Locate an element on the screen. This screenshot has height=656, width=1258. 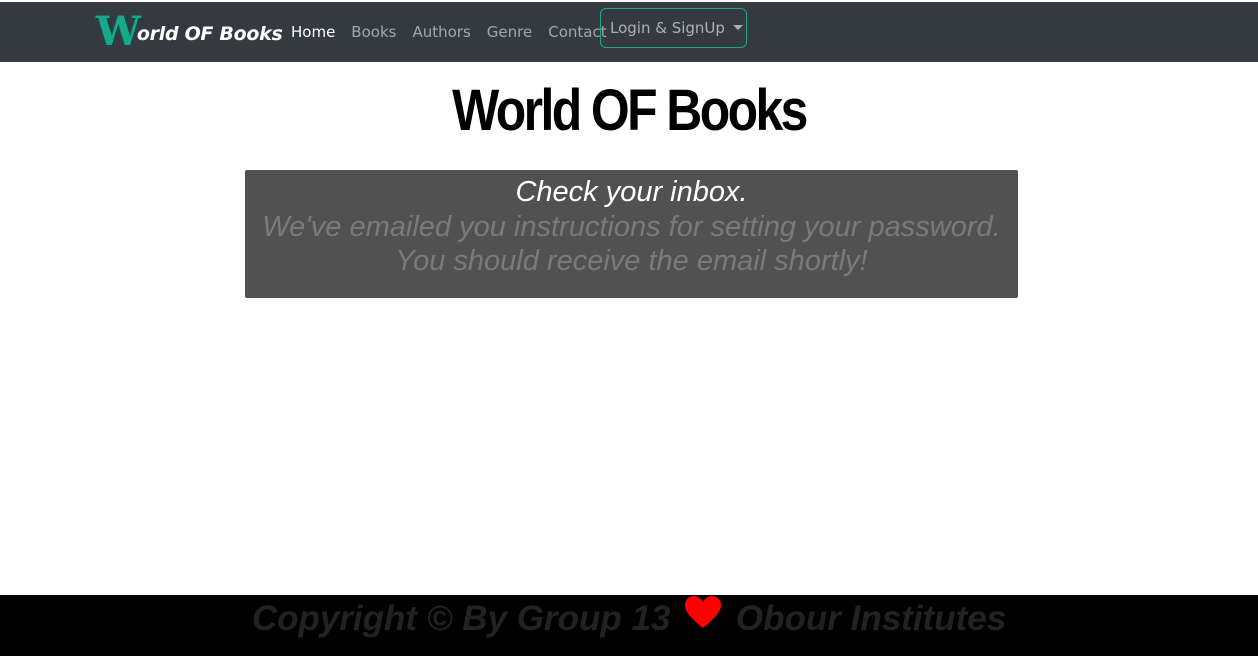
nav-link-home: Home is located at coordinates (313, 32).